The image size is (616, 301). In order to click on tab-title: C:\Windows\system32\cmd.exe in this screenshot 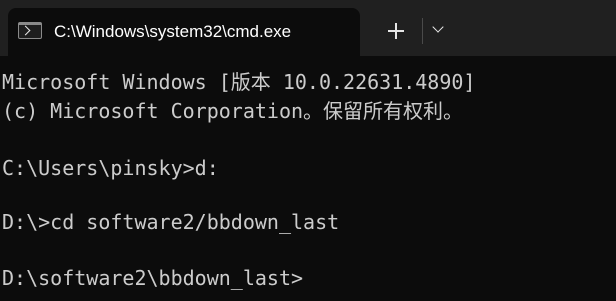, I will do `click(173, 31)`.